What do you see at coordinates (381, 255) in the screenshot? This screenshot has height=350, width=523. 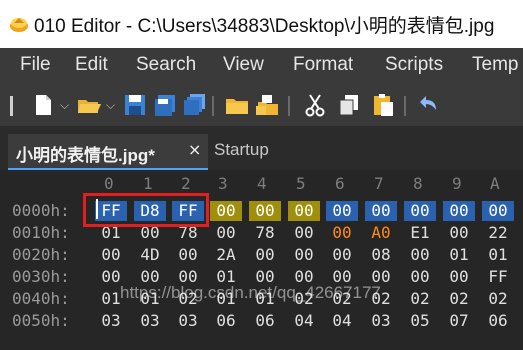 I see `hex-byte: 08` at bounding box center [381, 255].